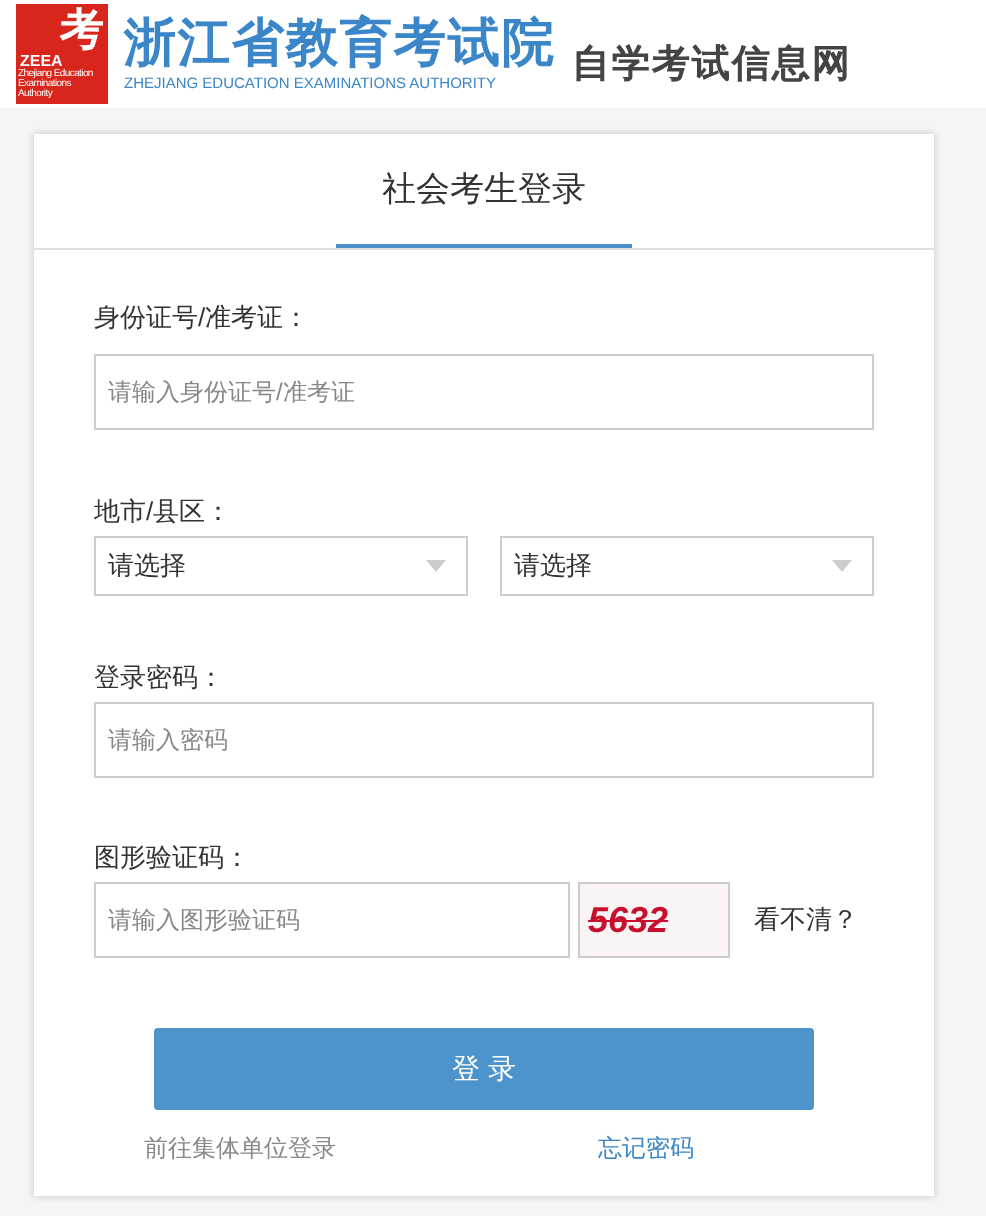 Image resolution: width=986 pixels, height=1216 pixels. Describe the element at coordinates (806, 920) in the screenshot. I see `refresh-captcha-link: 看不清？` at that location.